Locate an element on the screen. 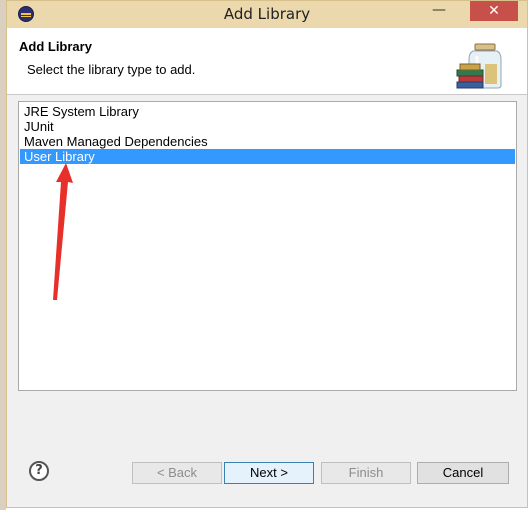  cancel-button: Cancel is located at coordinates (463, 473).